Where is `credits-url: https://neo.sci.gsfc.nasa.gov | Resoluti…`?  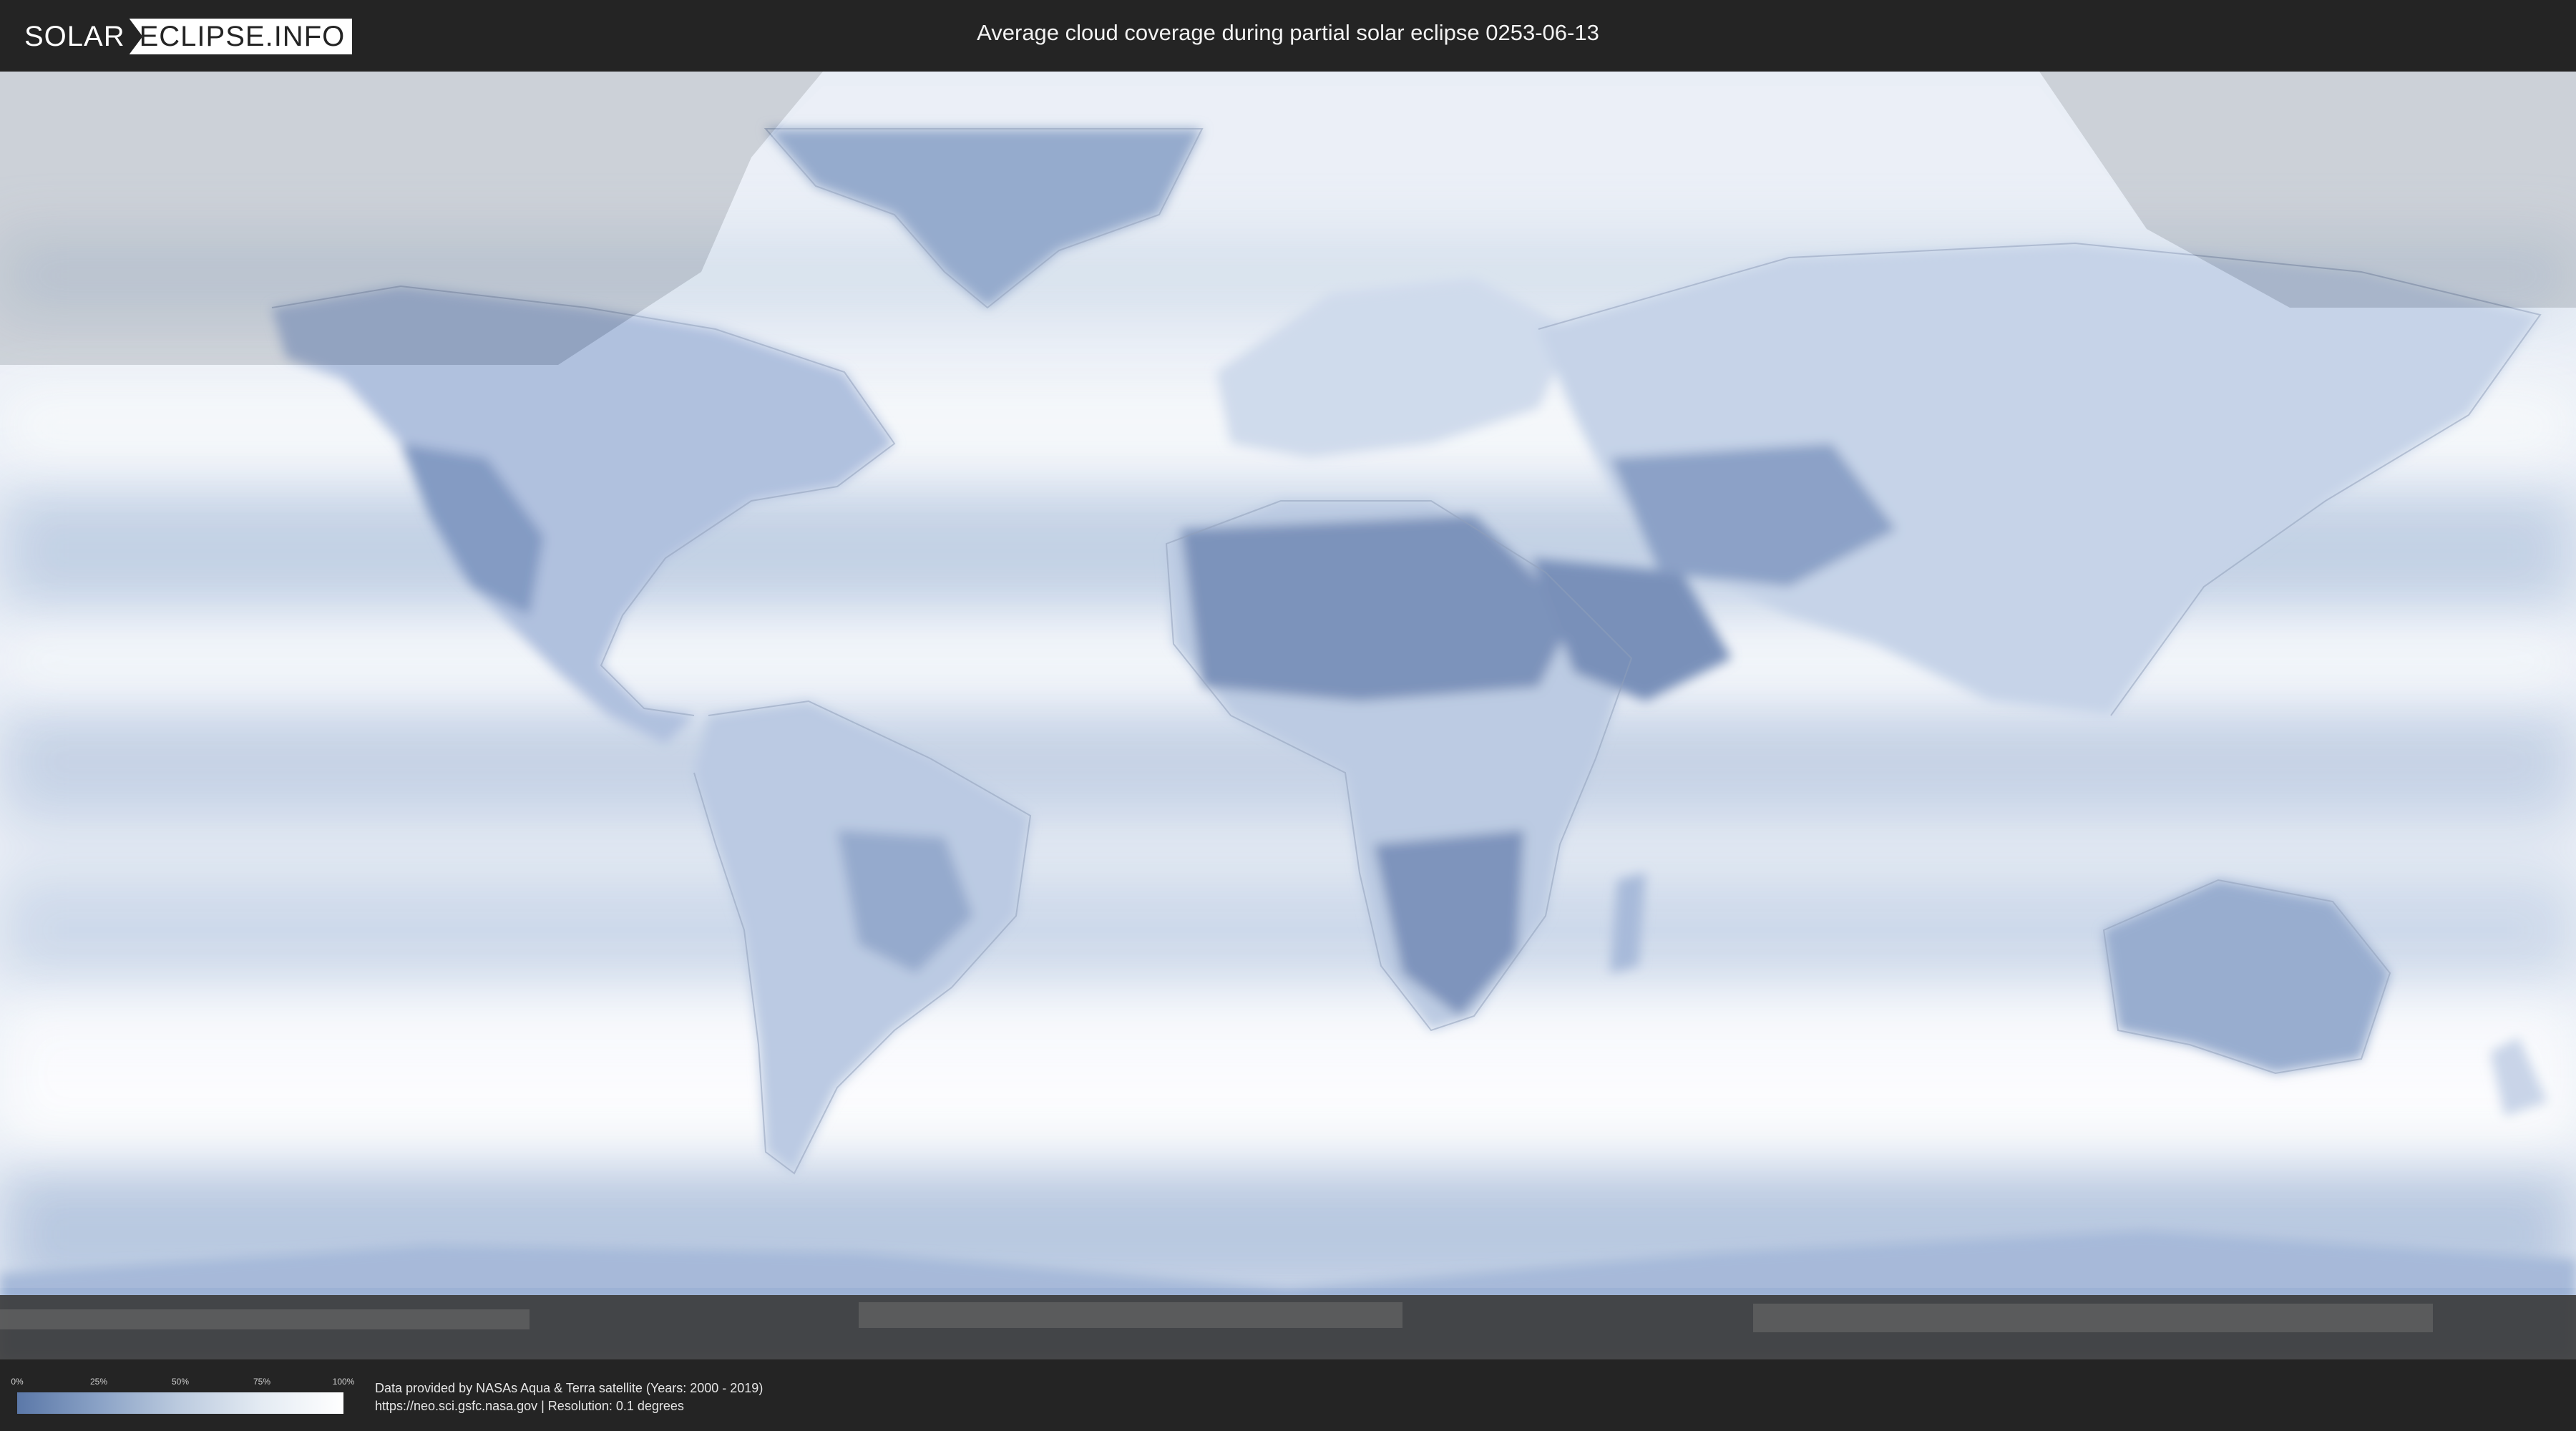
credits-url: https://neo.sci.gsfc.nasa.gov | Resoluti… is located at coordinates (569, 1406).